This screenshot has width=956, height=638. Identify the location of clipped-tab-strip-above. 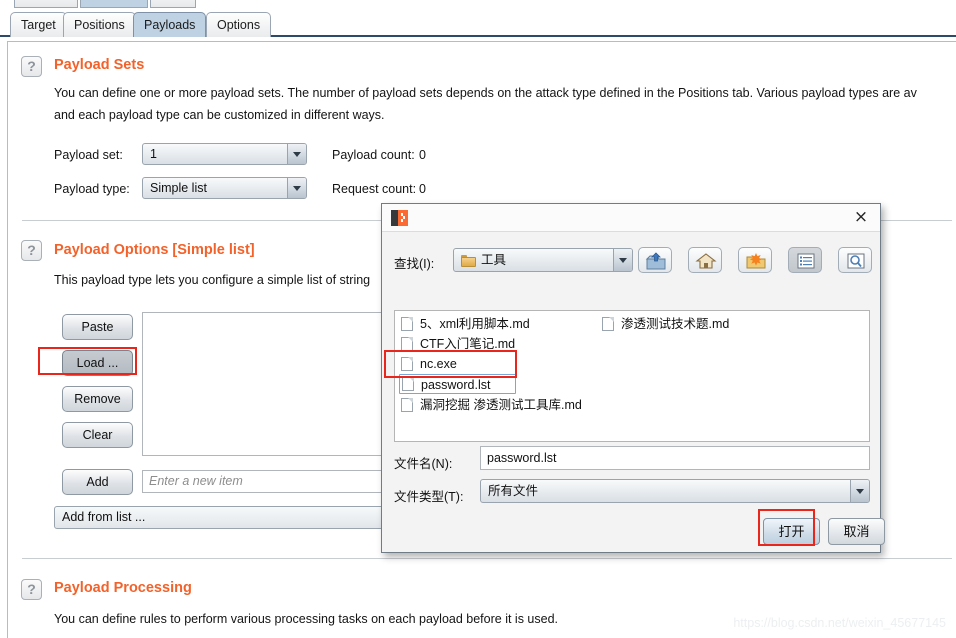
(478, 4).